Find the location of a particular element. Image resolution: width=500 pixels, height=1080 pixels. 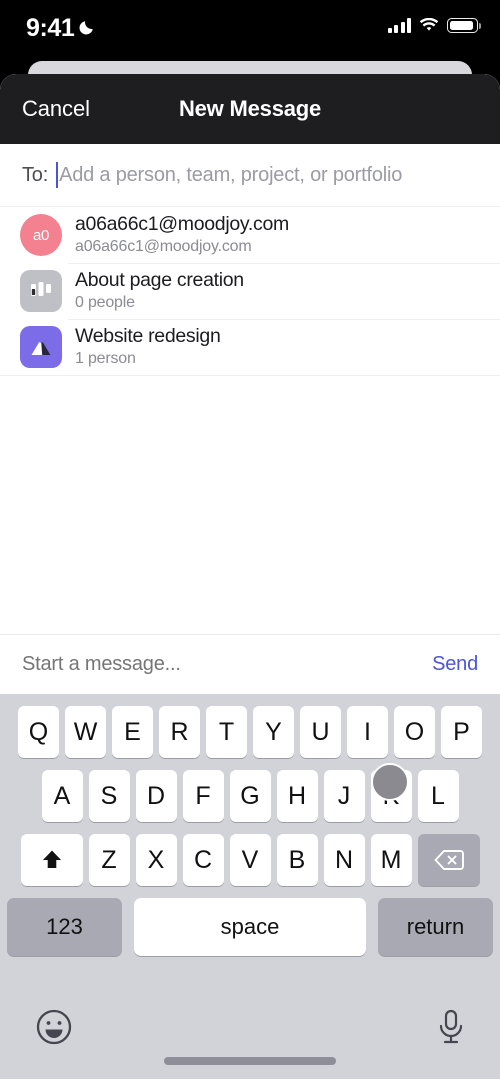

key-p: P is located at coordinates (461, 732).